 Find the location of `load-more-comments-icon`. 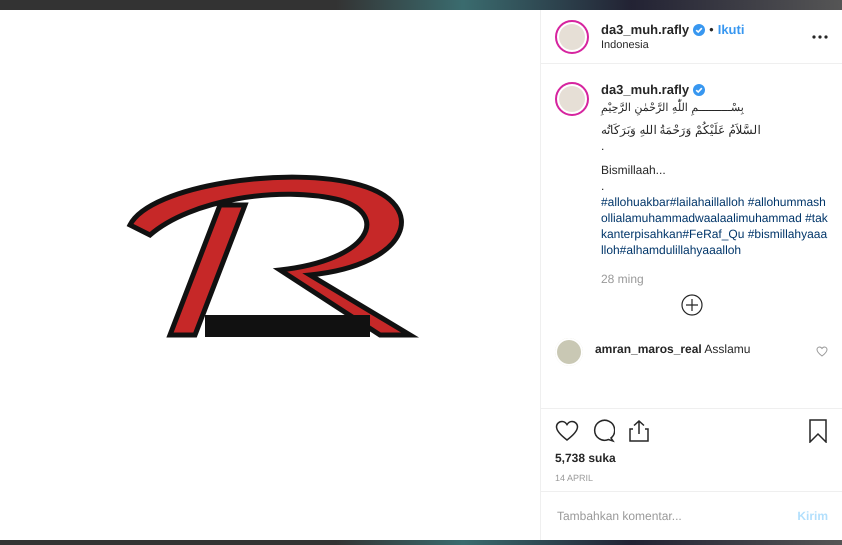

load-more-comments-icon is located at coordinates (691, 305).